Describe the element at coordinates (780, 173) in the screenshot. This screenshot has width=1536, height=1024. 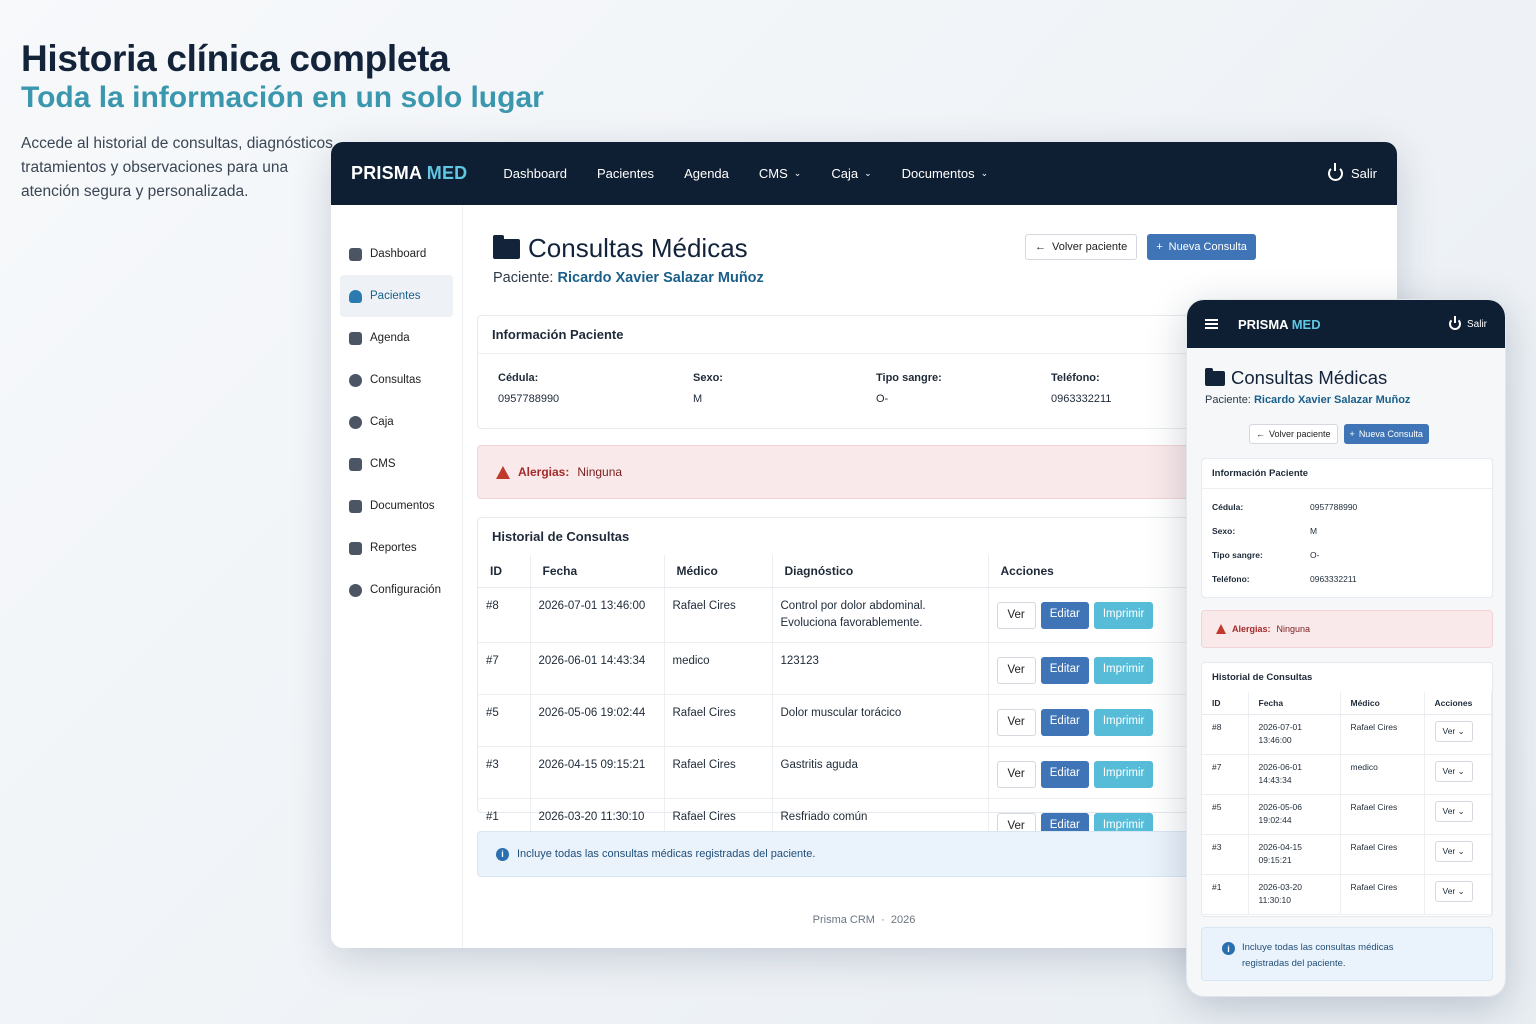
I see `nav-cms: CMS ⌄` at that location.